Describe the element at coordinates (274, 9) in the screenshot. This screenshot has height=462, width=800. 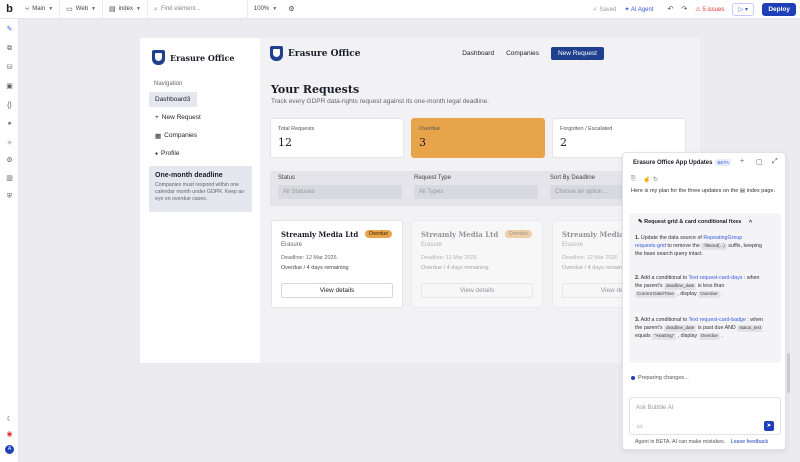
I see `zoom-selector: 100% ▼ ⚙` at that location.